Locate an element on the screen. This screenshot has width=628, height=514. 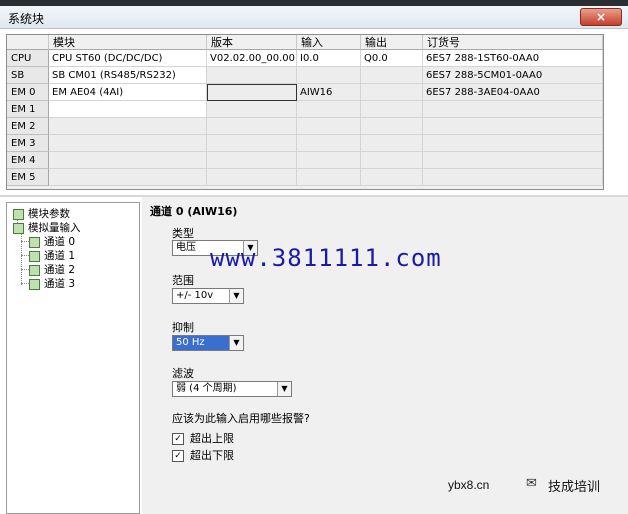
col-header-input: 输入 is located at coordinates (329, 42).